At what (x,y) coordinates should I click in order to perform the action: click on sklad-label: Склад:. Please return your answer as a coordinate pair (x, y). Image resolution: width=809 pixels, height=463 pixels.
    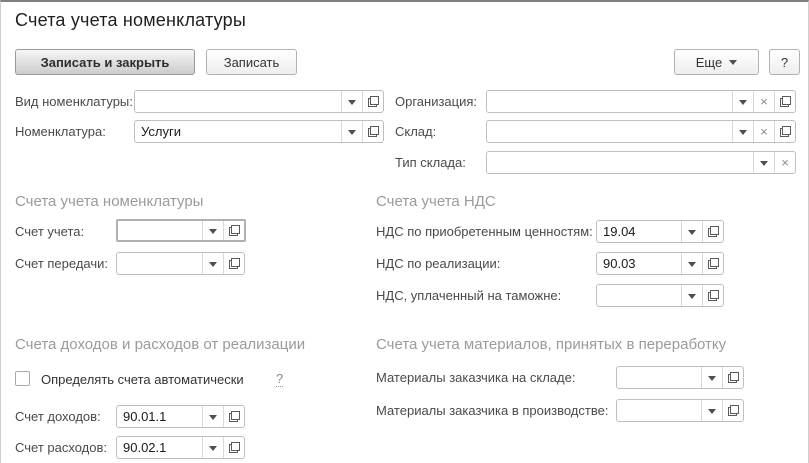
    Looking at the image, I should click on (416, 131).